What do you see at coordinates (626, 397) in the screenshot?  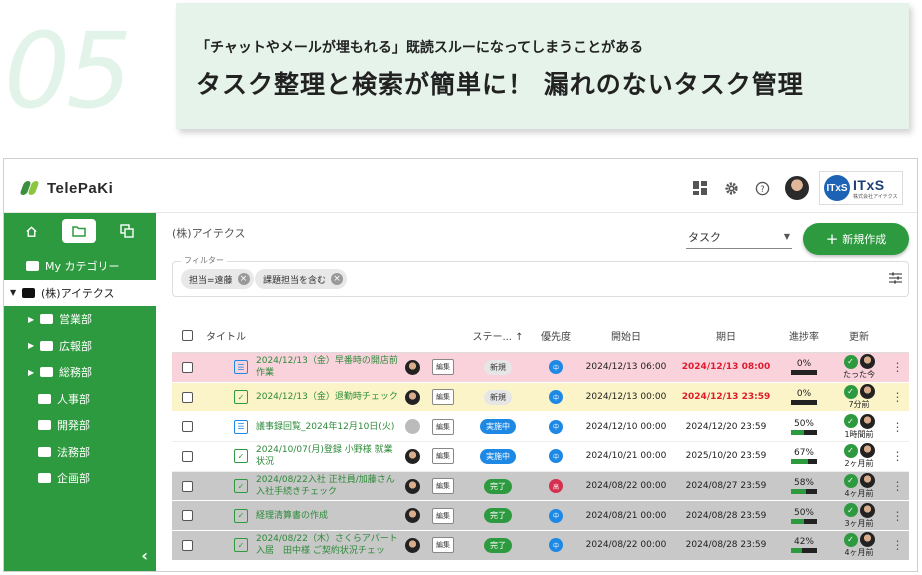 I see `start-date: 2024/12/13 00:00` at bounding box center [626, 397].